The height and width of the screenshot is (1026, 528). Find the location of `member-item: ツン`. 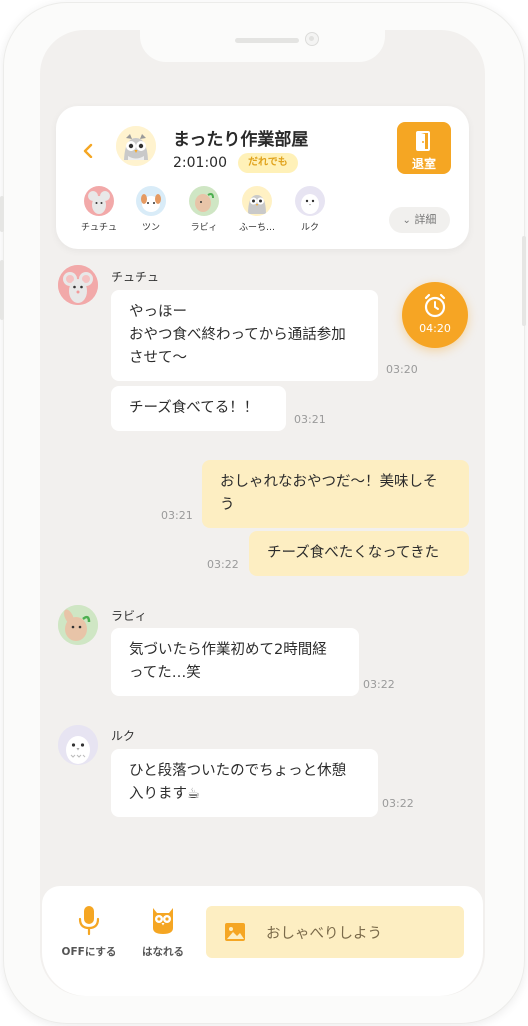

member-item: ツン is located at coordinates (151, 209).